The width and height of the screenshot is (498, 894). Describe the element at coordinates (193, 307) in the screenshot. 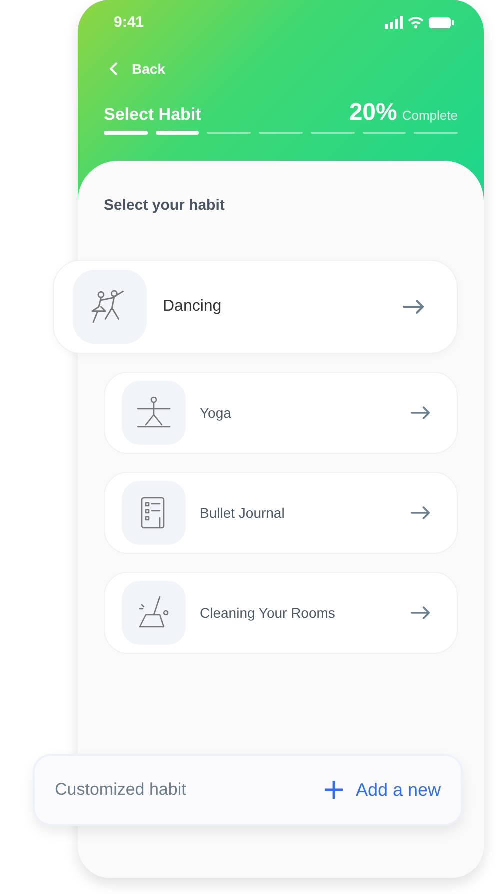

I see `habit-label: Dancing` at that location.